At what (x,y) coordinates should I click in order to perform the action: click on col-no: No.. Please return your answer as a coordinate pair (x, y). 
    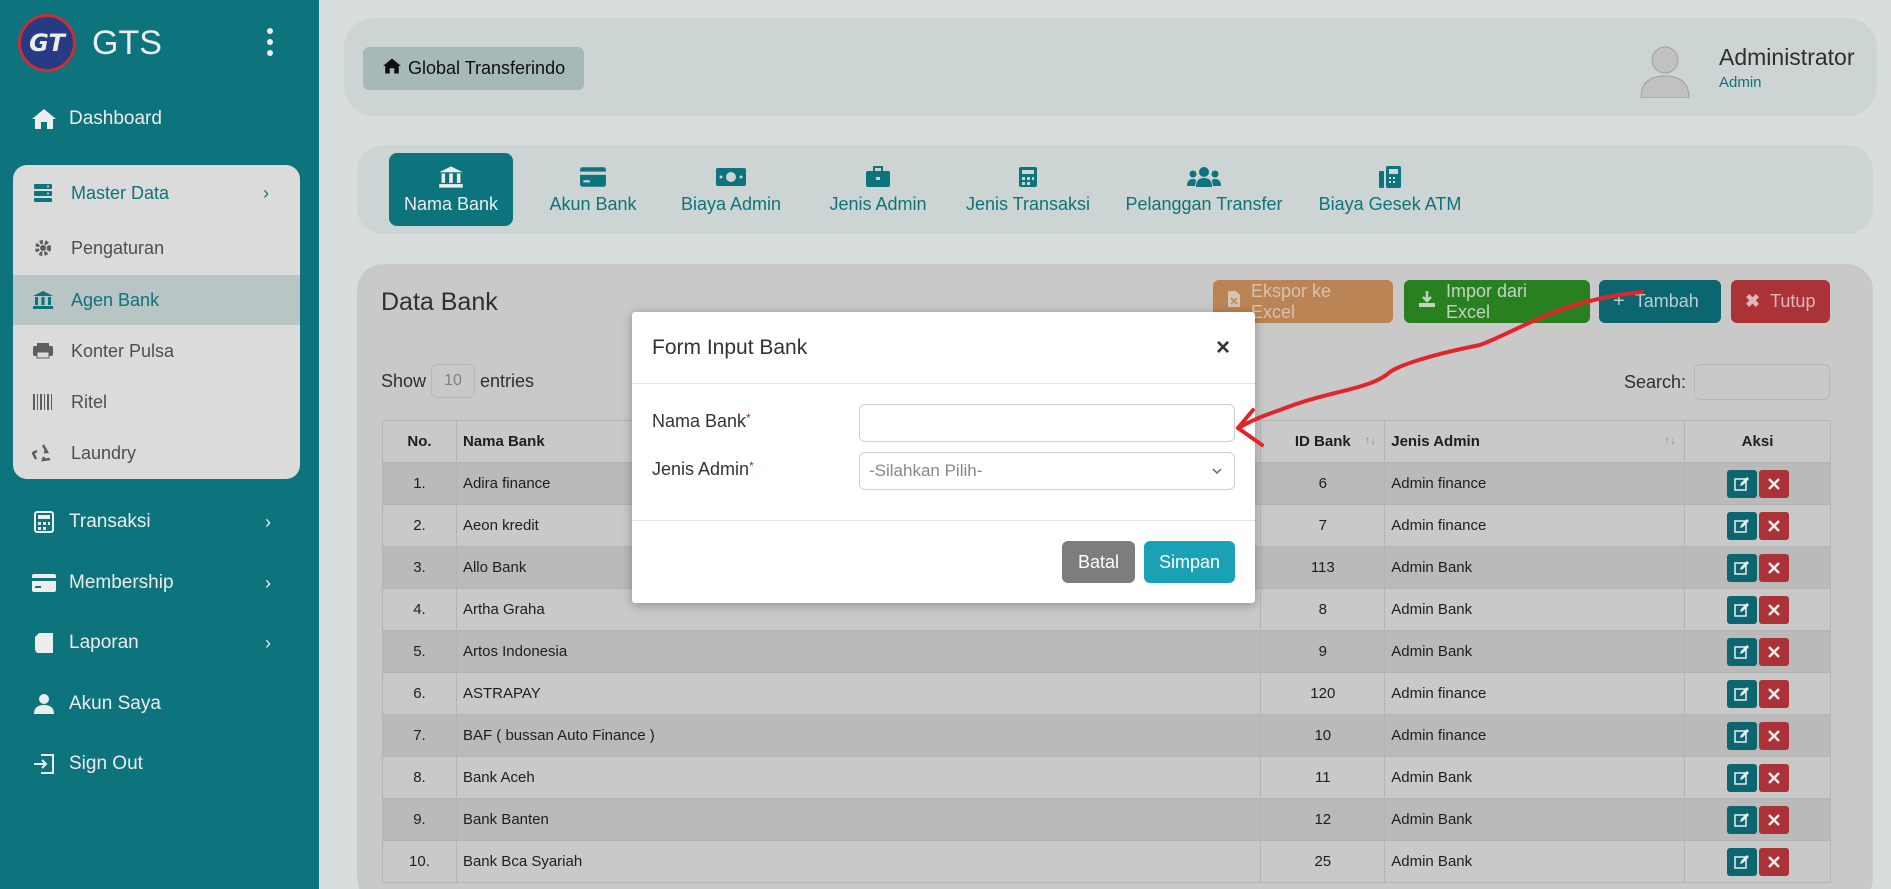
    Looking at the image, I should click on (419, 441).